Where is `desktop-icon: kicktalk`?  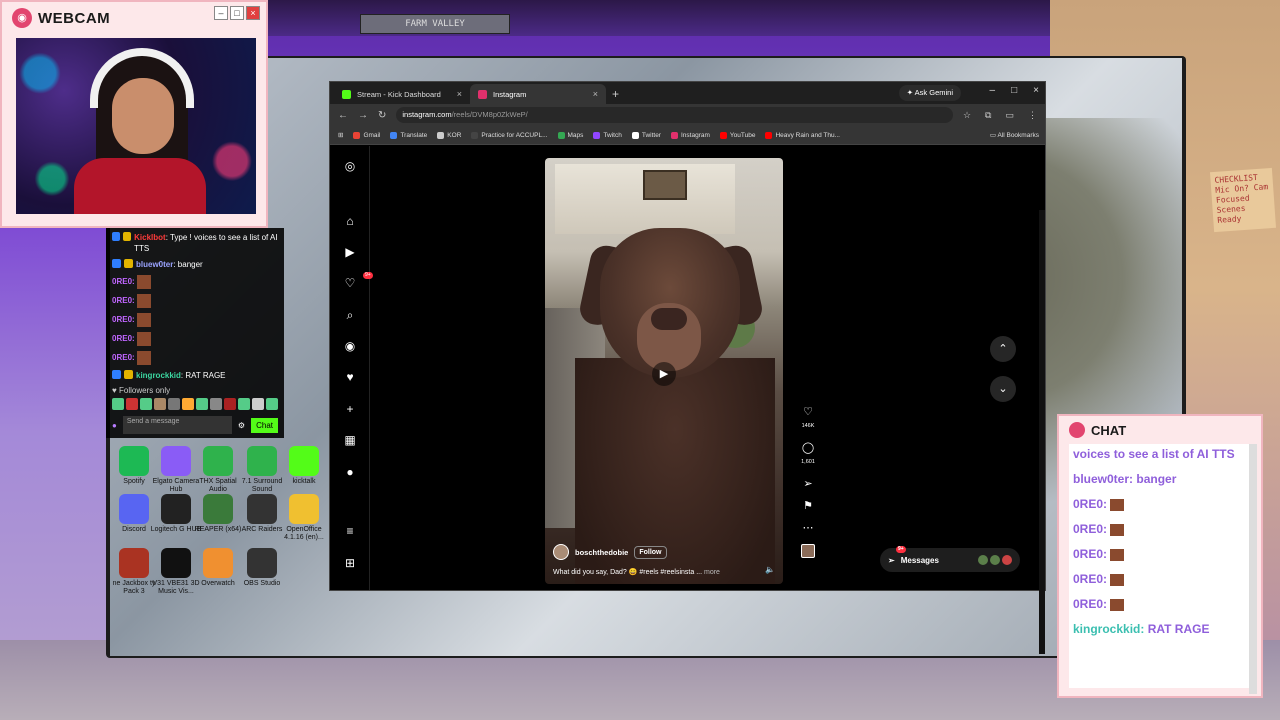 desktop-icon: kicktalk is located at coordinates (304, 466).